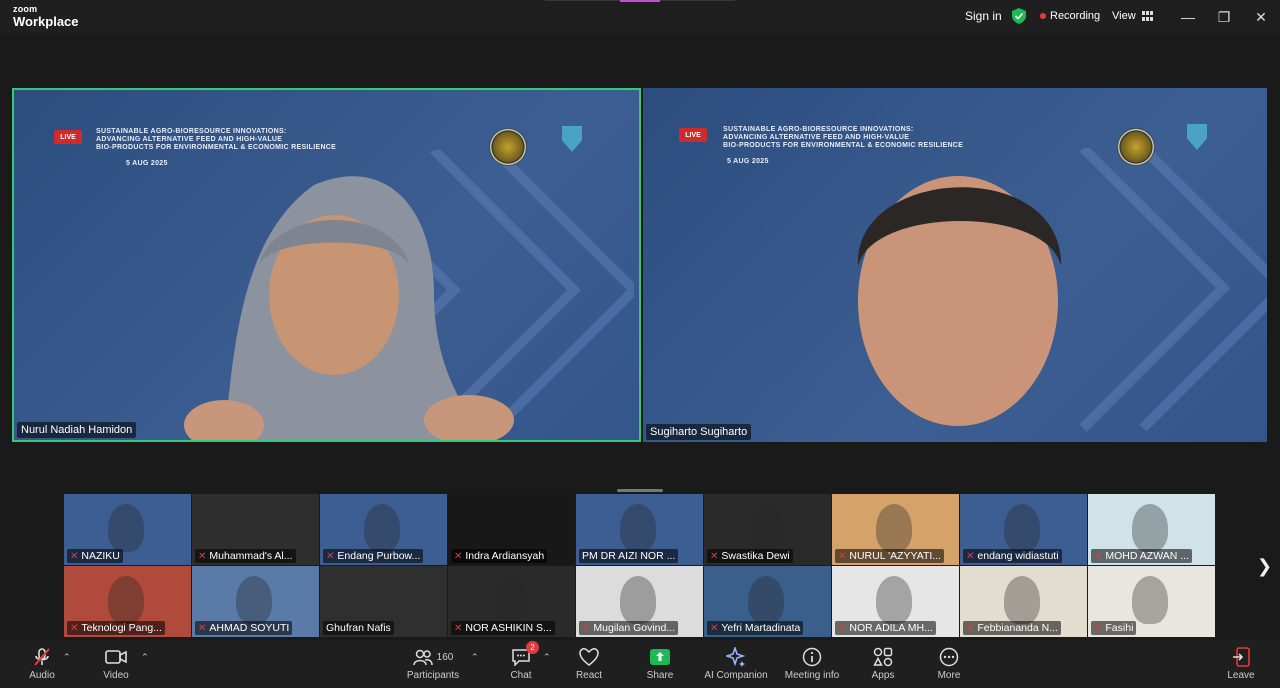 The width and height of the screenshot is (1280, 688). I want to click on participants-button: 160 Participants, so click(433, 663).